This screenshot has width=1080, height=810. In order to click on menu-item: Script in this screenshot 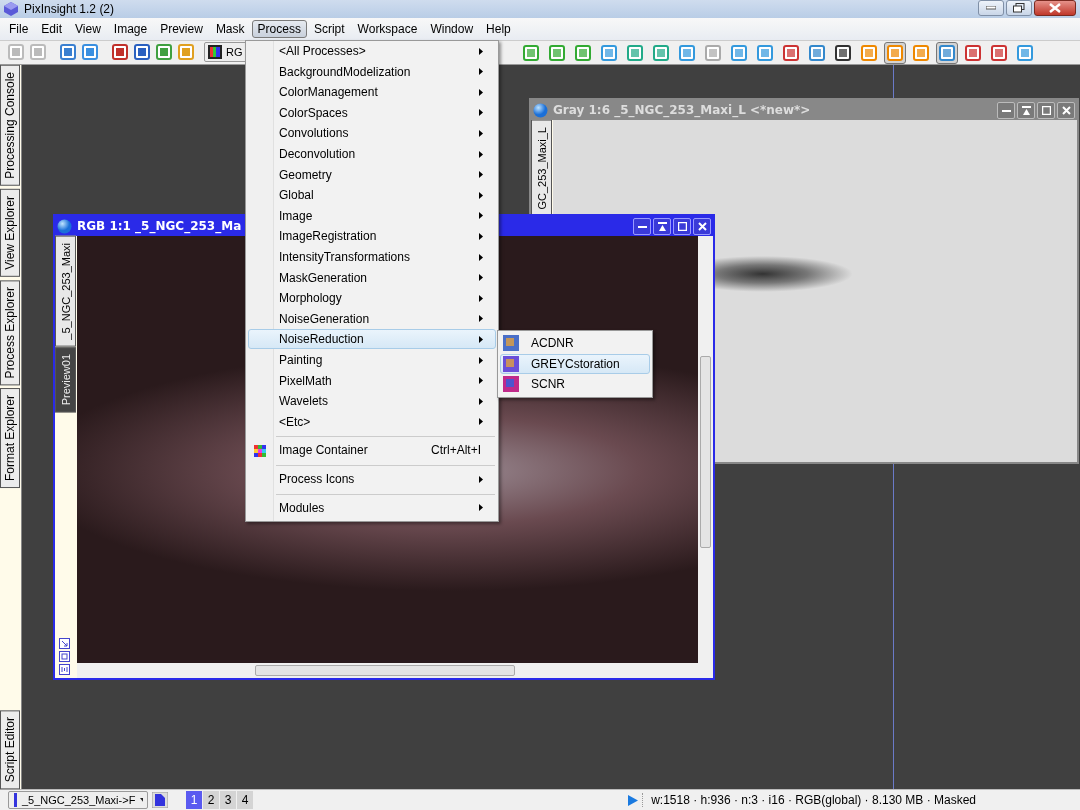, I will do `click(329, 29)`.